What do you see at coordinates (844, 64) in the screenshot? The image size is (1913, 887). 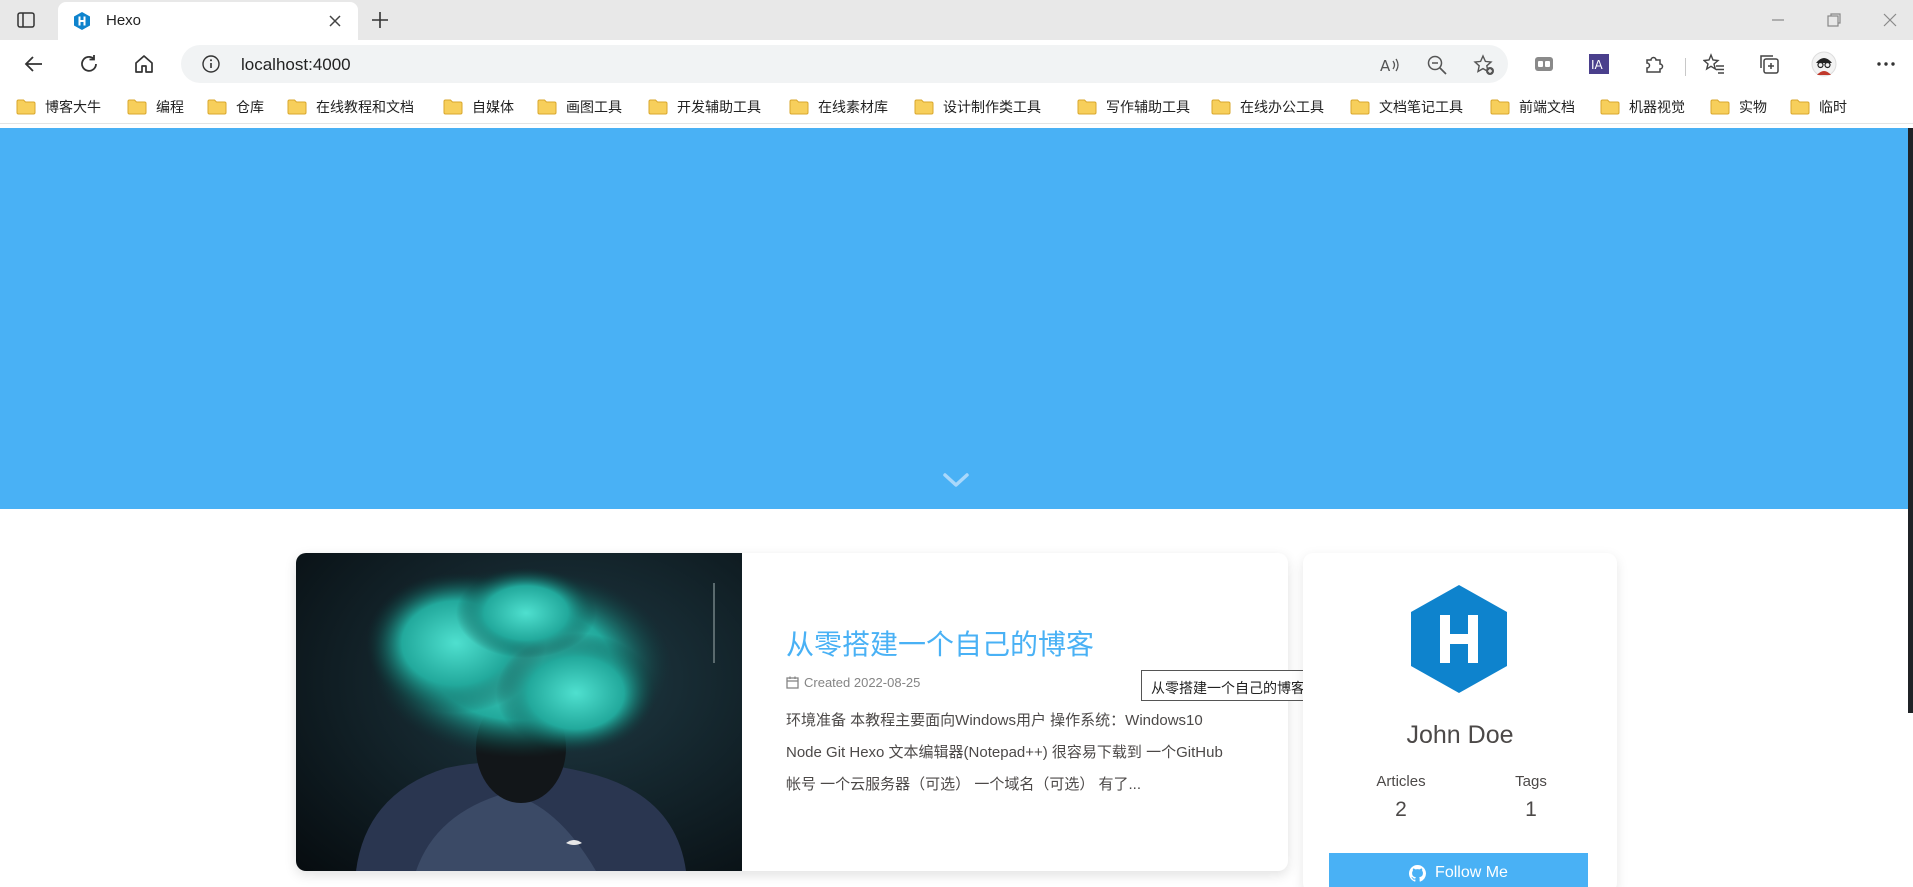 I see `address-bar: localhost:4000 A` at bounding box center [844, 64].